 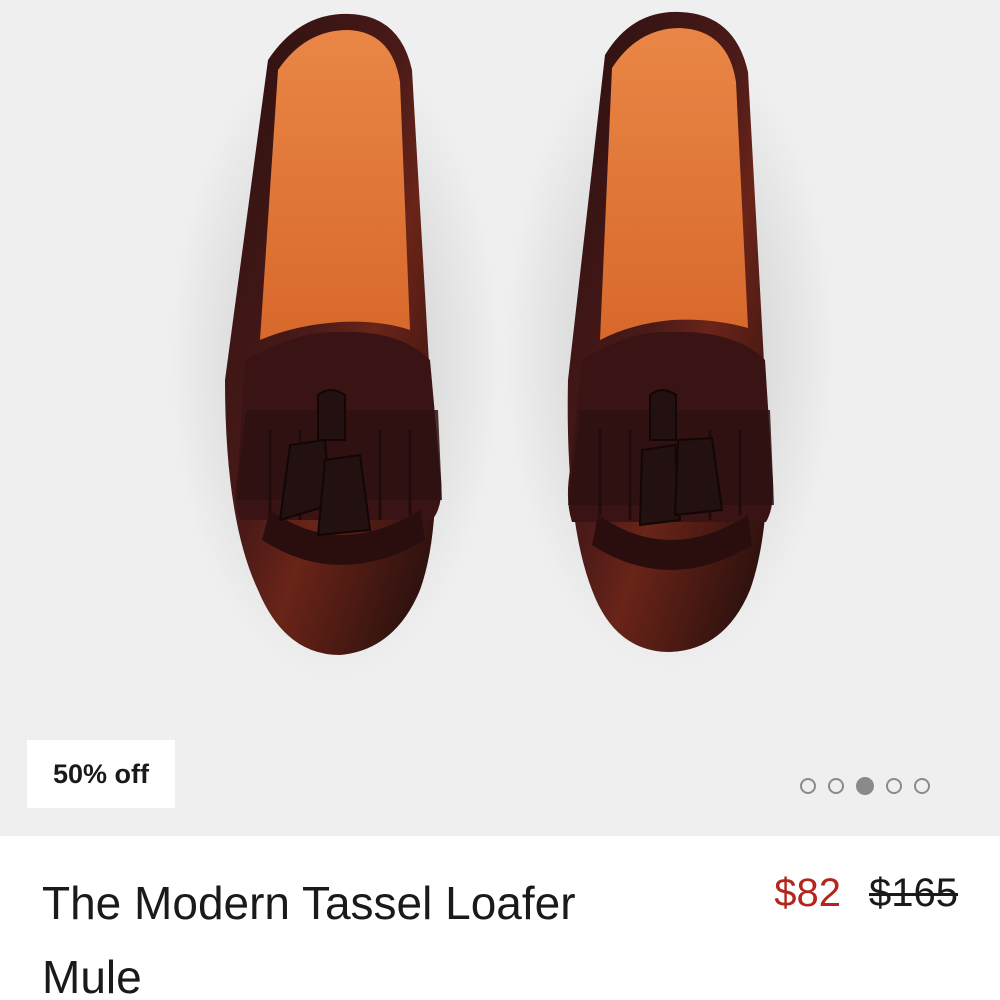 What do you see at coordinates (866, 893) in the screenshot?
I see `price-group: $82 $165` at bounding box center [866, 893].